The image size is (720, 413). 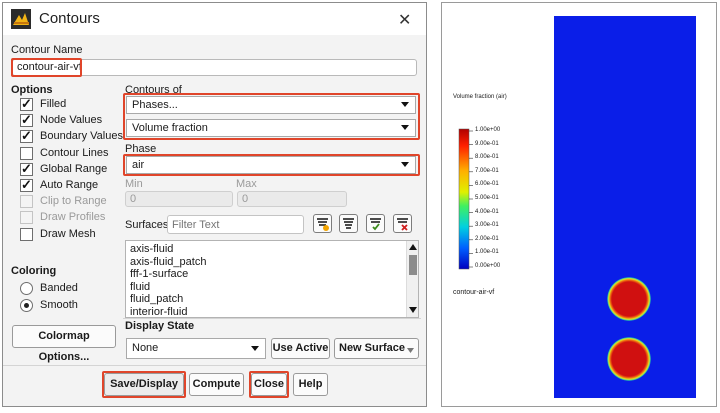 I want to click on colorbar-tick-label: 5.00e-01, so click(x=487, y=198).